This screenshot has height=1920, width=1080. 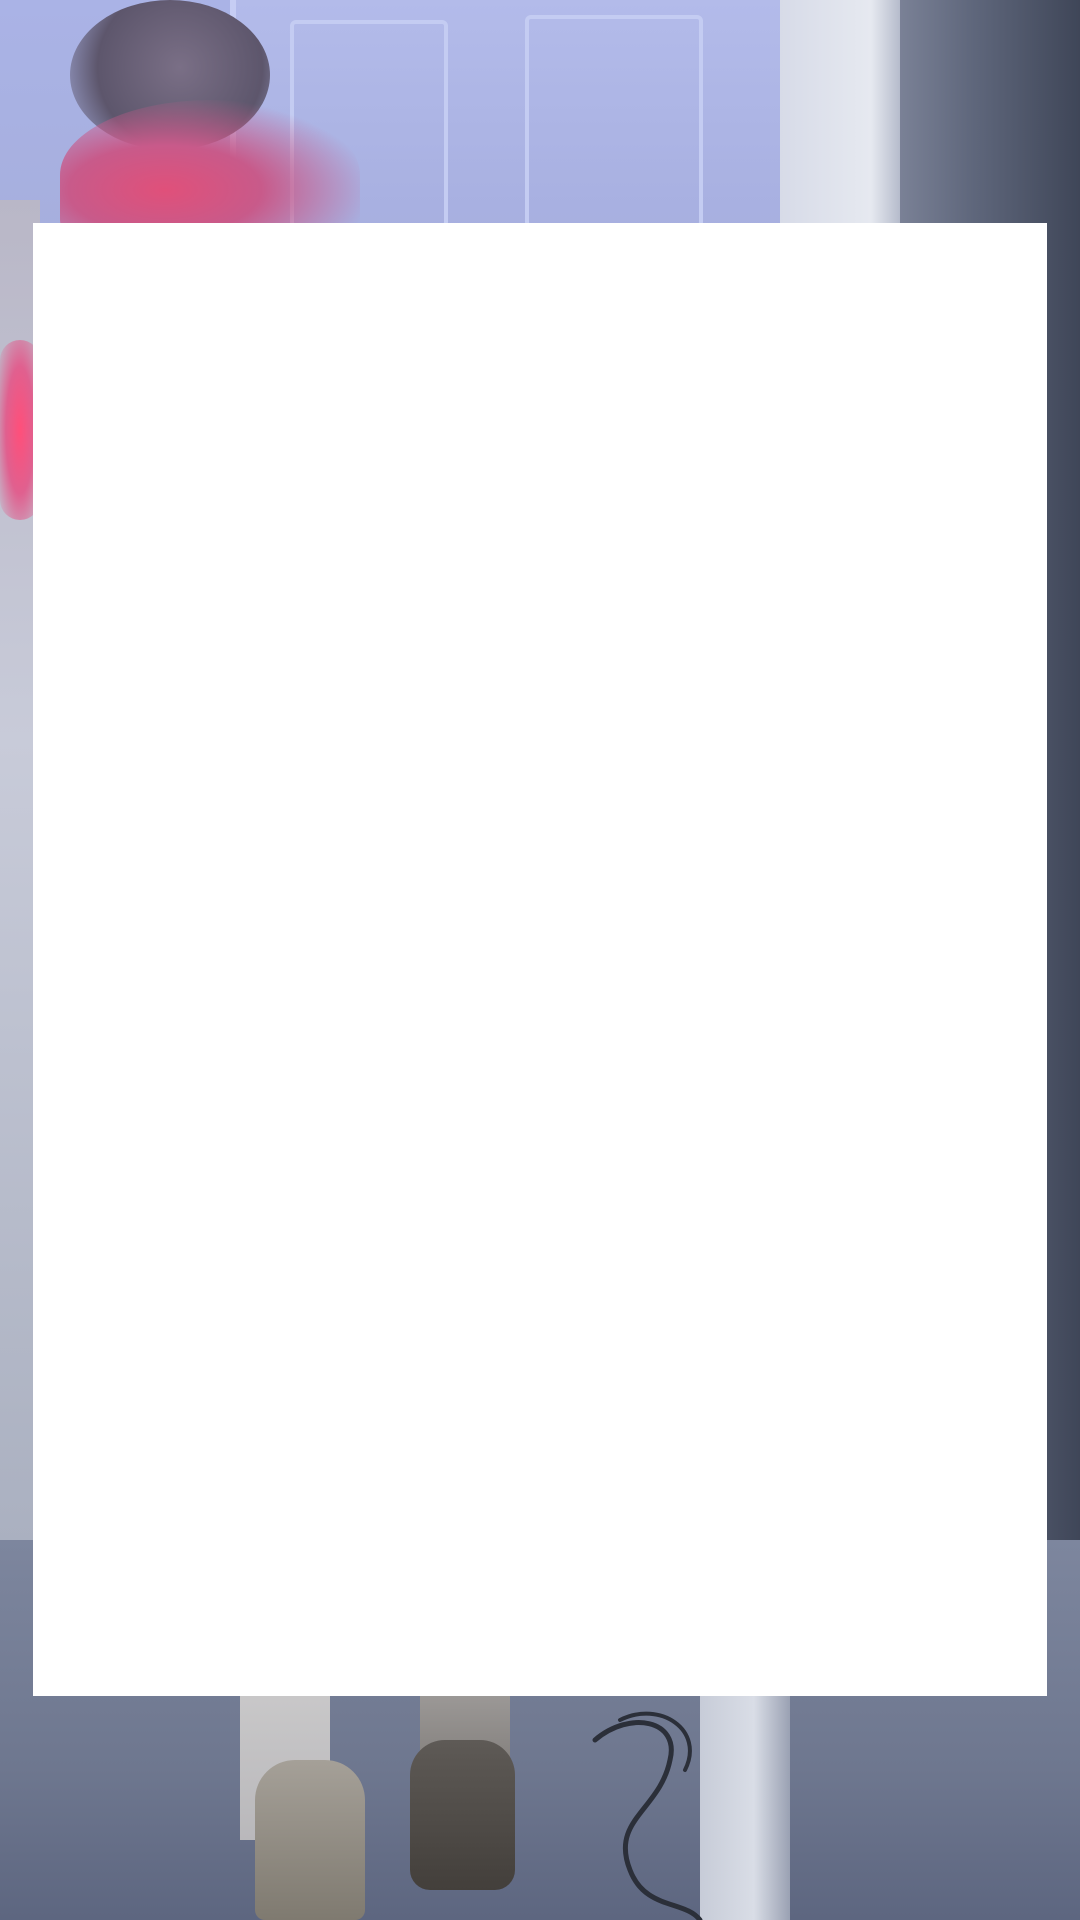 I want to click on white-panel, so click(x=745, y=1805).